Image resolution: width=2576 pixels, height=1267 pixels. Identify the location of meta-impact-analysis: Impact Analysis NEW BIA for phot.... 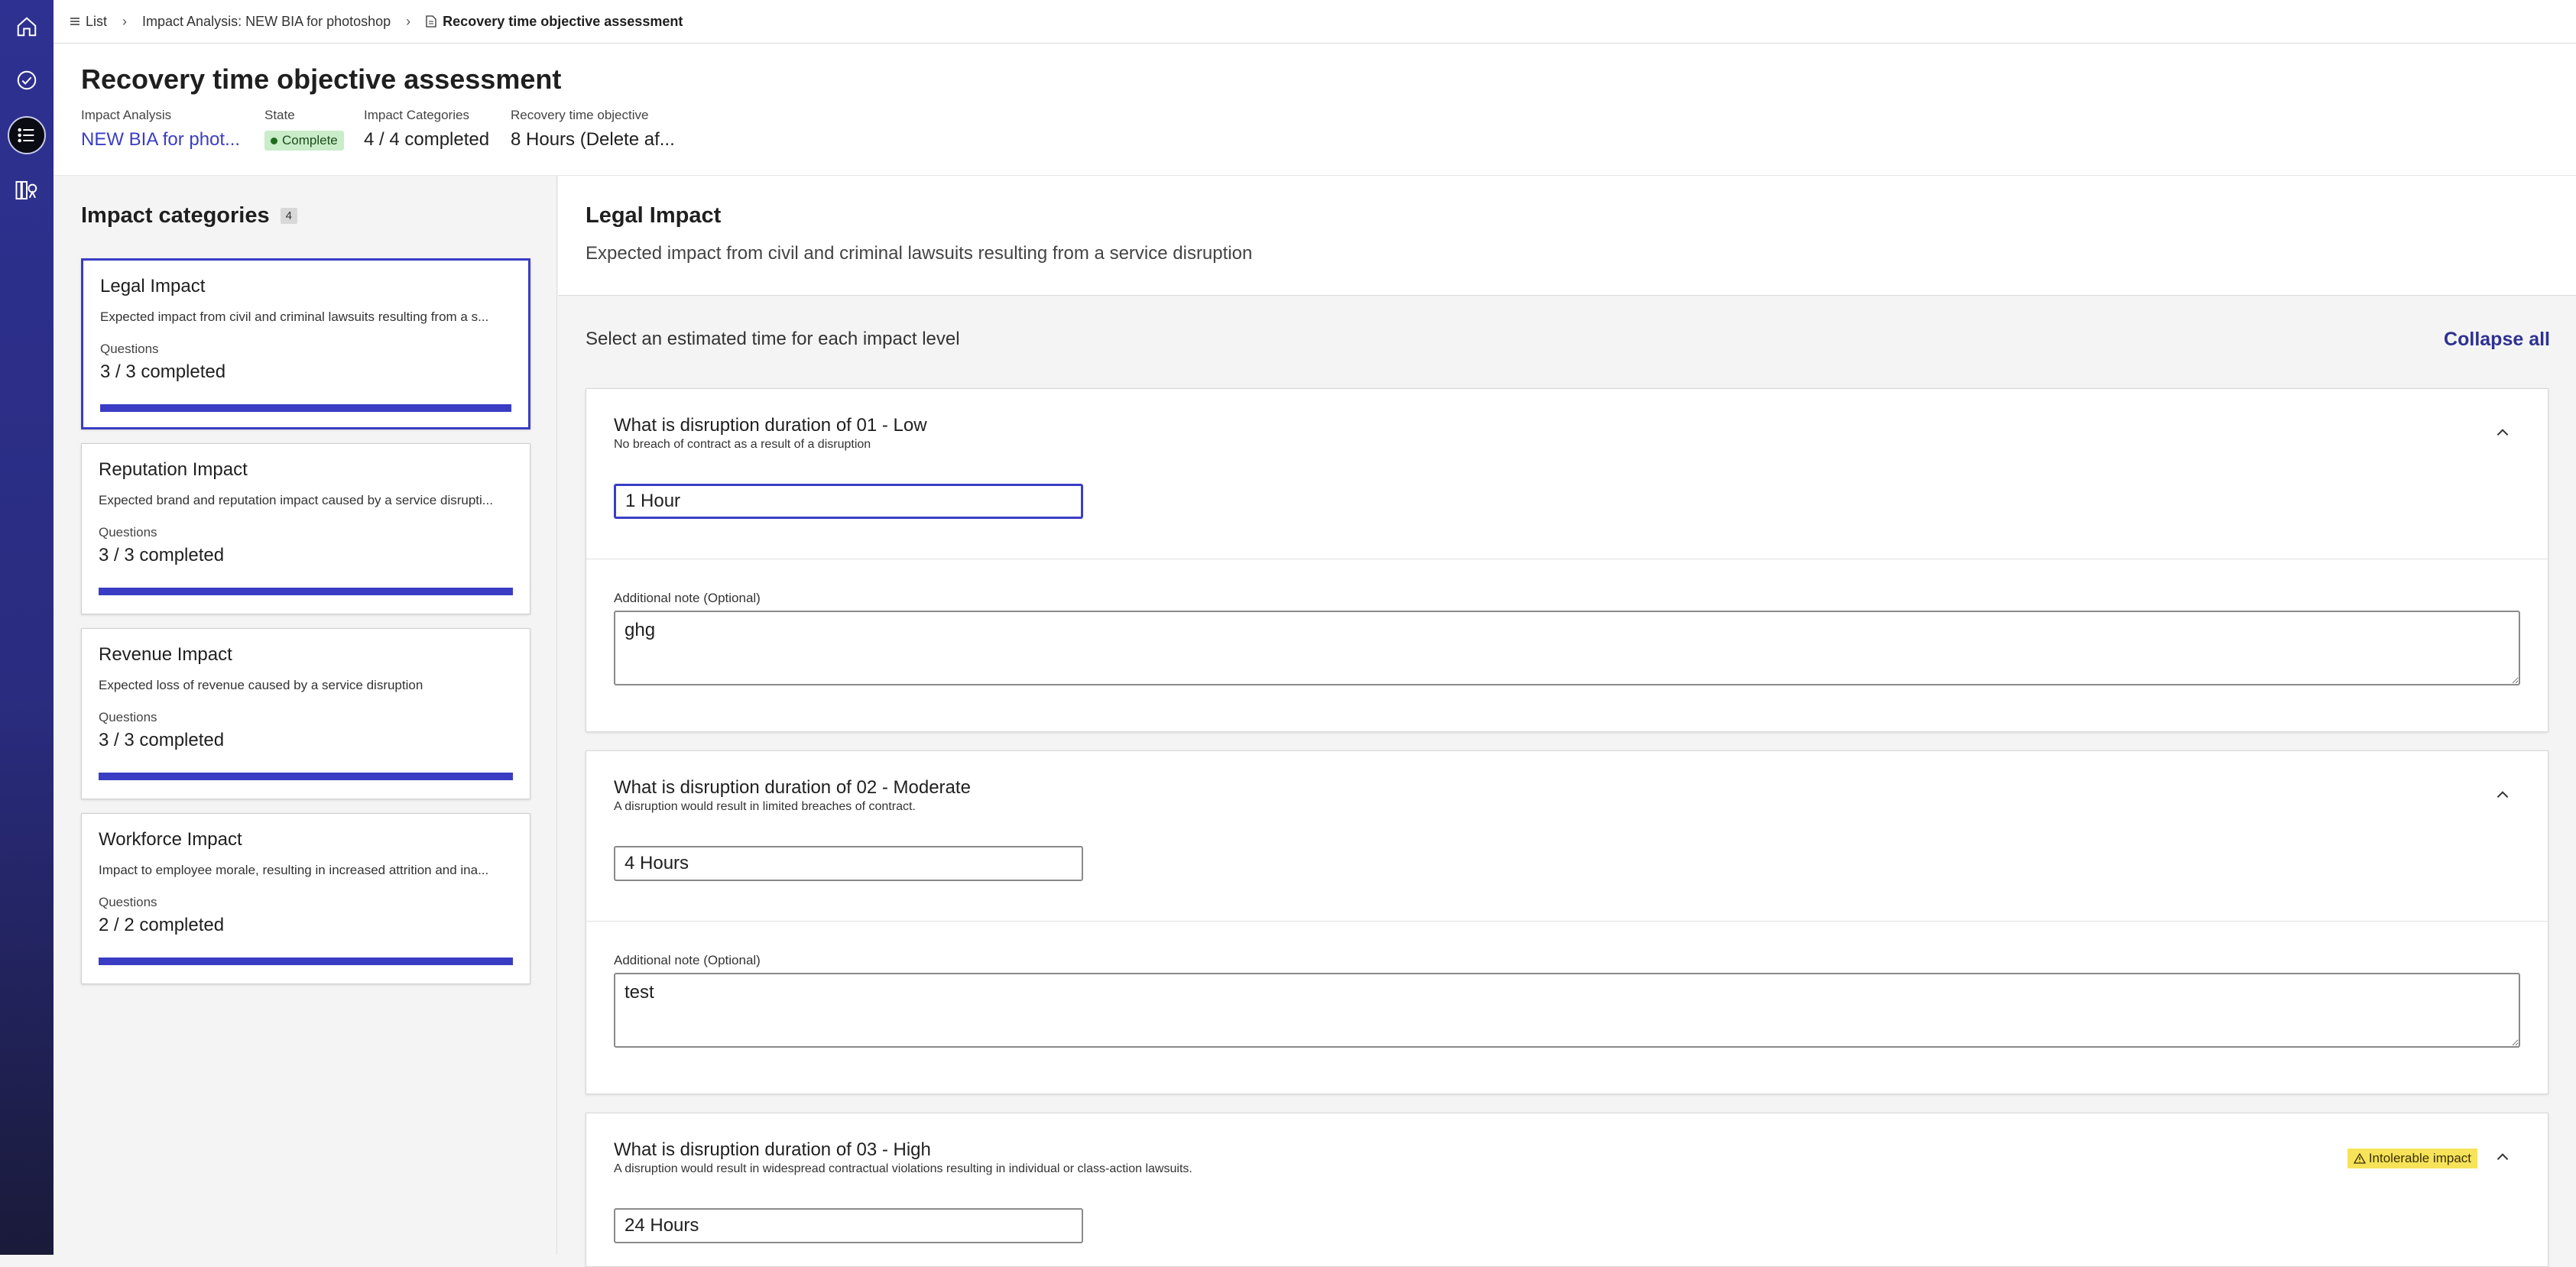
(161, 129).